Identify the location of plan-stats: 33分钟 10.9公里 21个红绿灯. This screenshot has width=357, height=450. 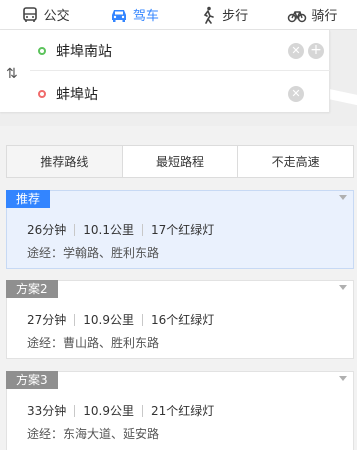
(120, 410).